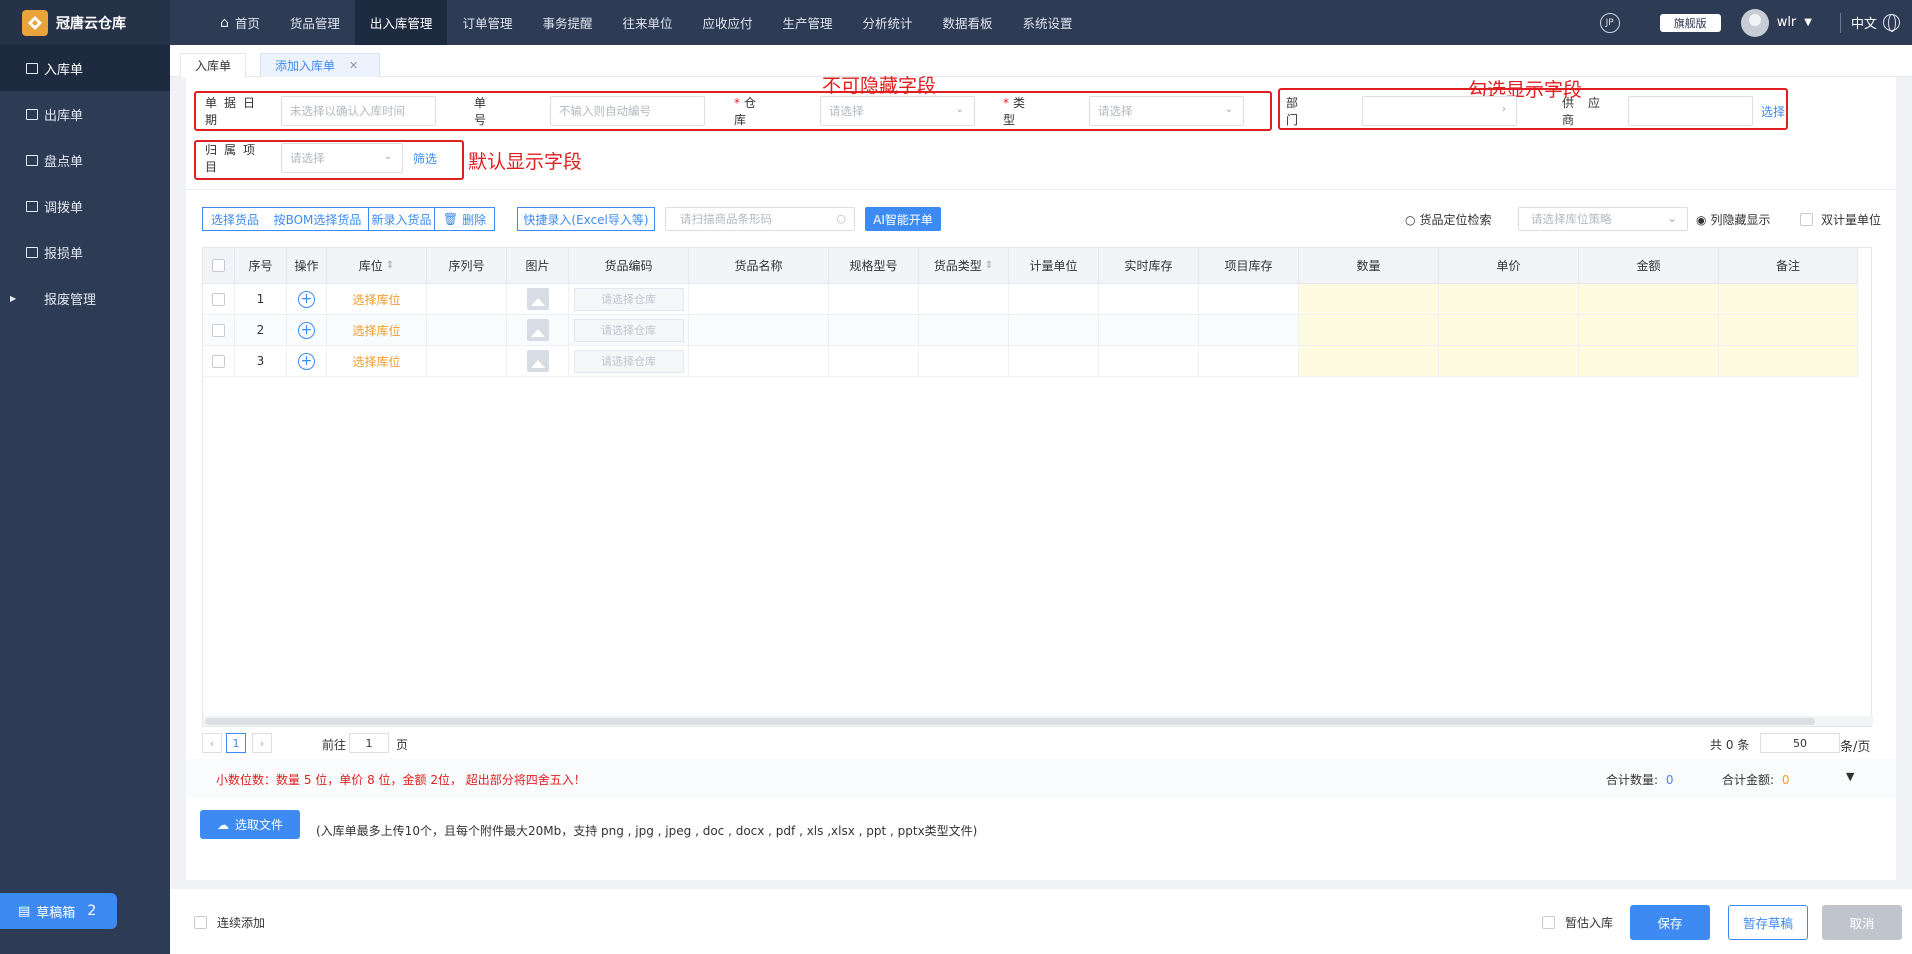  I want to click on select-all-checkbox, so click(218, 265).